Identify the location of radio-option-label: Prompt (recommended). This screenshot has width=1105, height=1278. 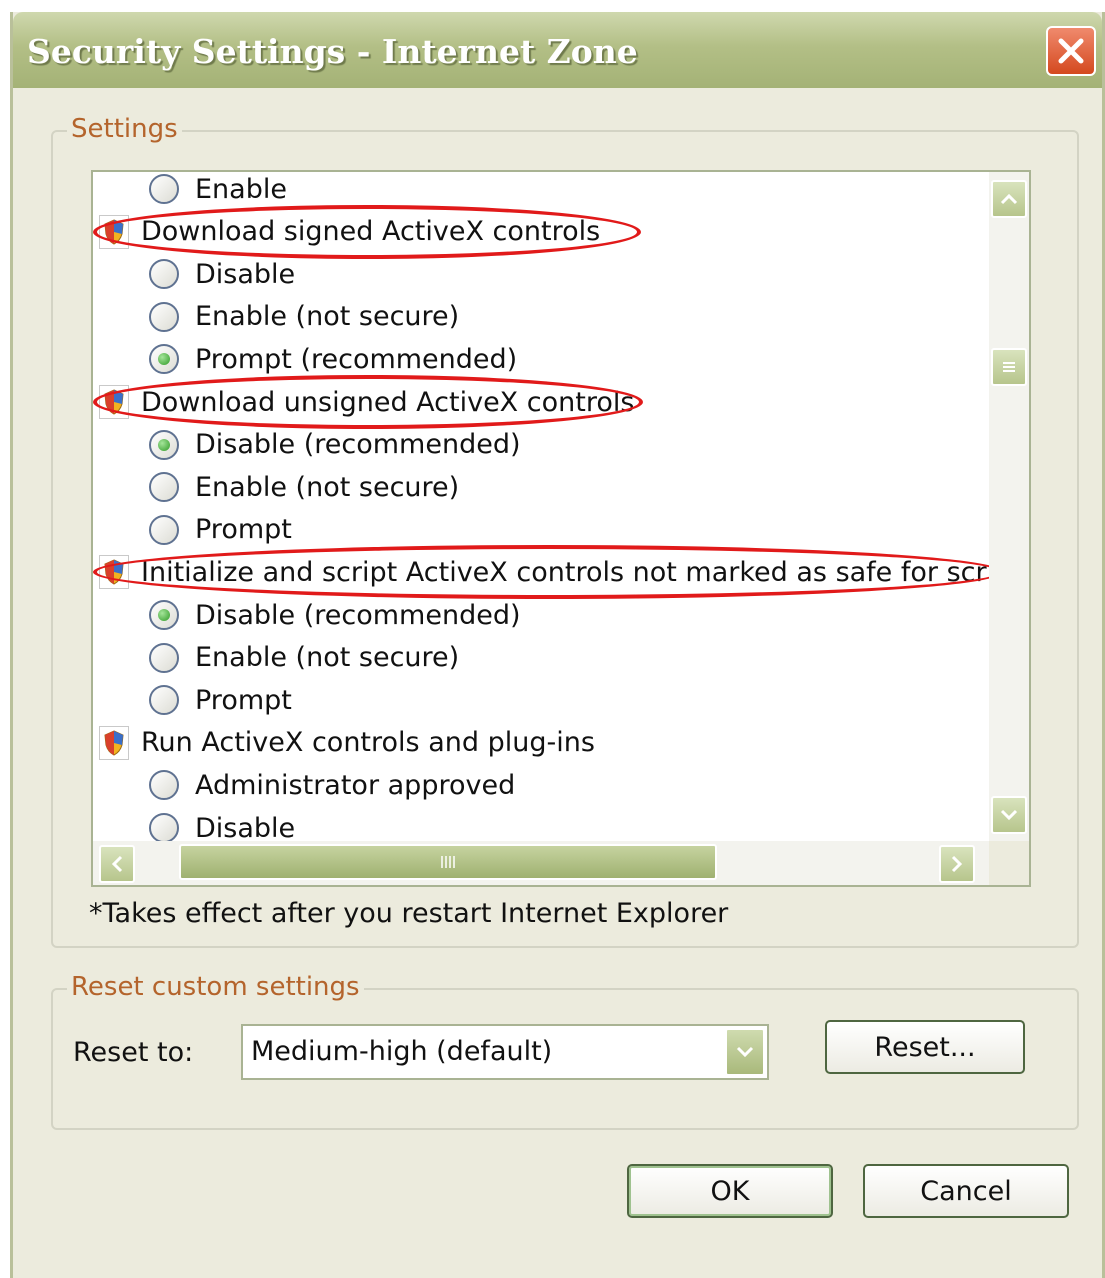
(356, 359).